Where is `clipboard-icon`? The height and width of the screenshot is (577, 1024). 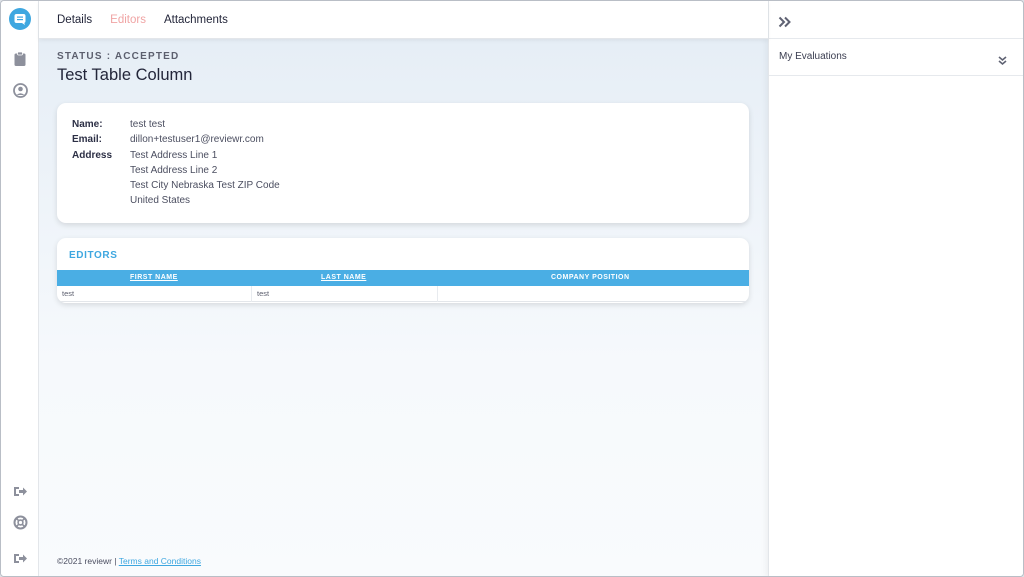
clipboard-icon is located at coordinates (20, 59).